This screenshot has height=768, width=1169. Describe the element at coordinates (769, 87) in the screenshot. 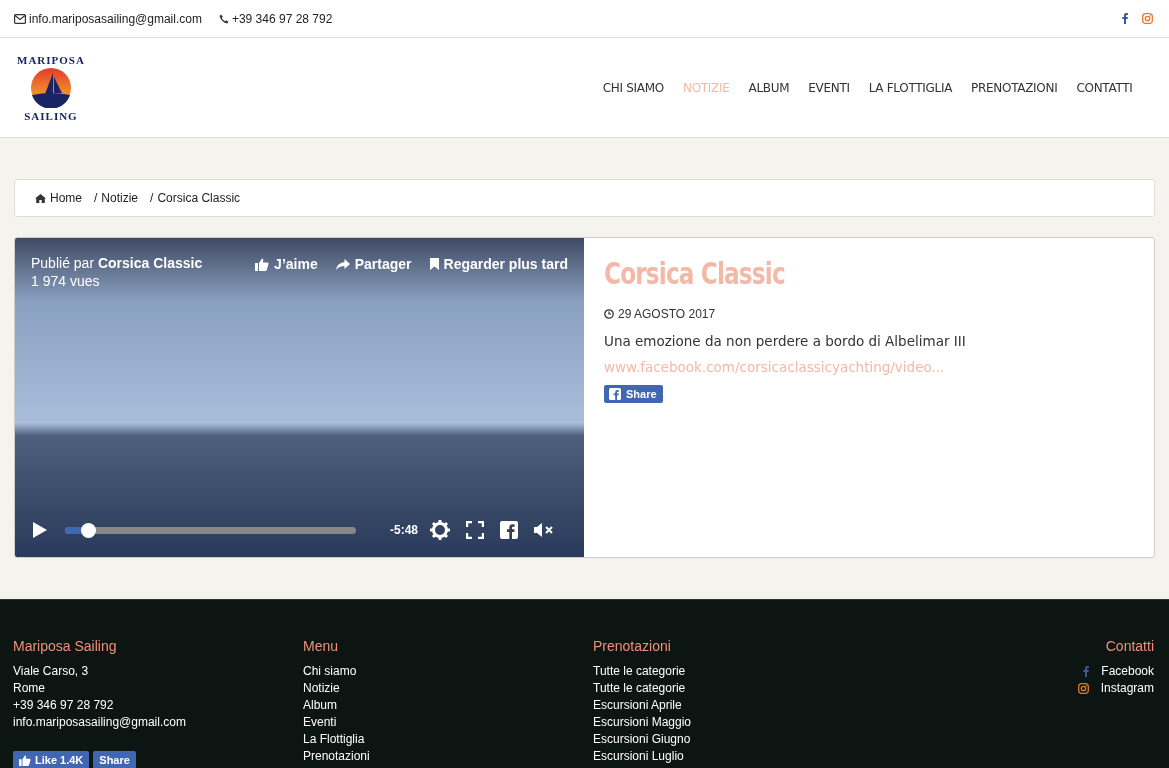

I see `nav-link: ALBUM` at that location.